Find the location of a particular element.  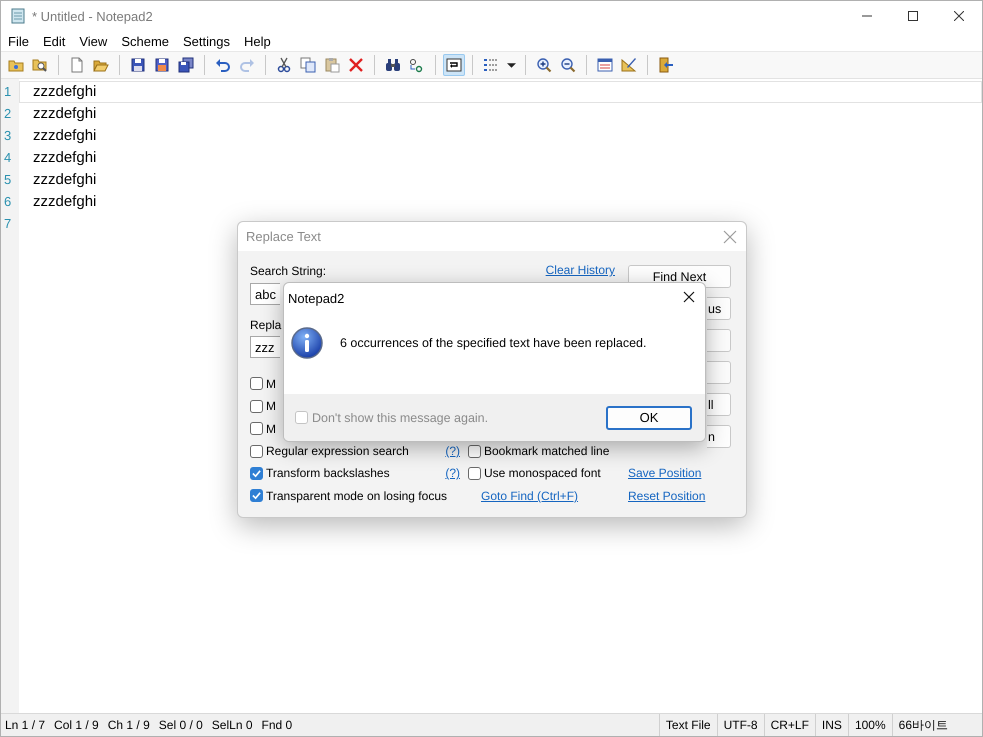

ok-button: OK is located at coordinates (649, 418).